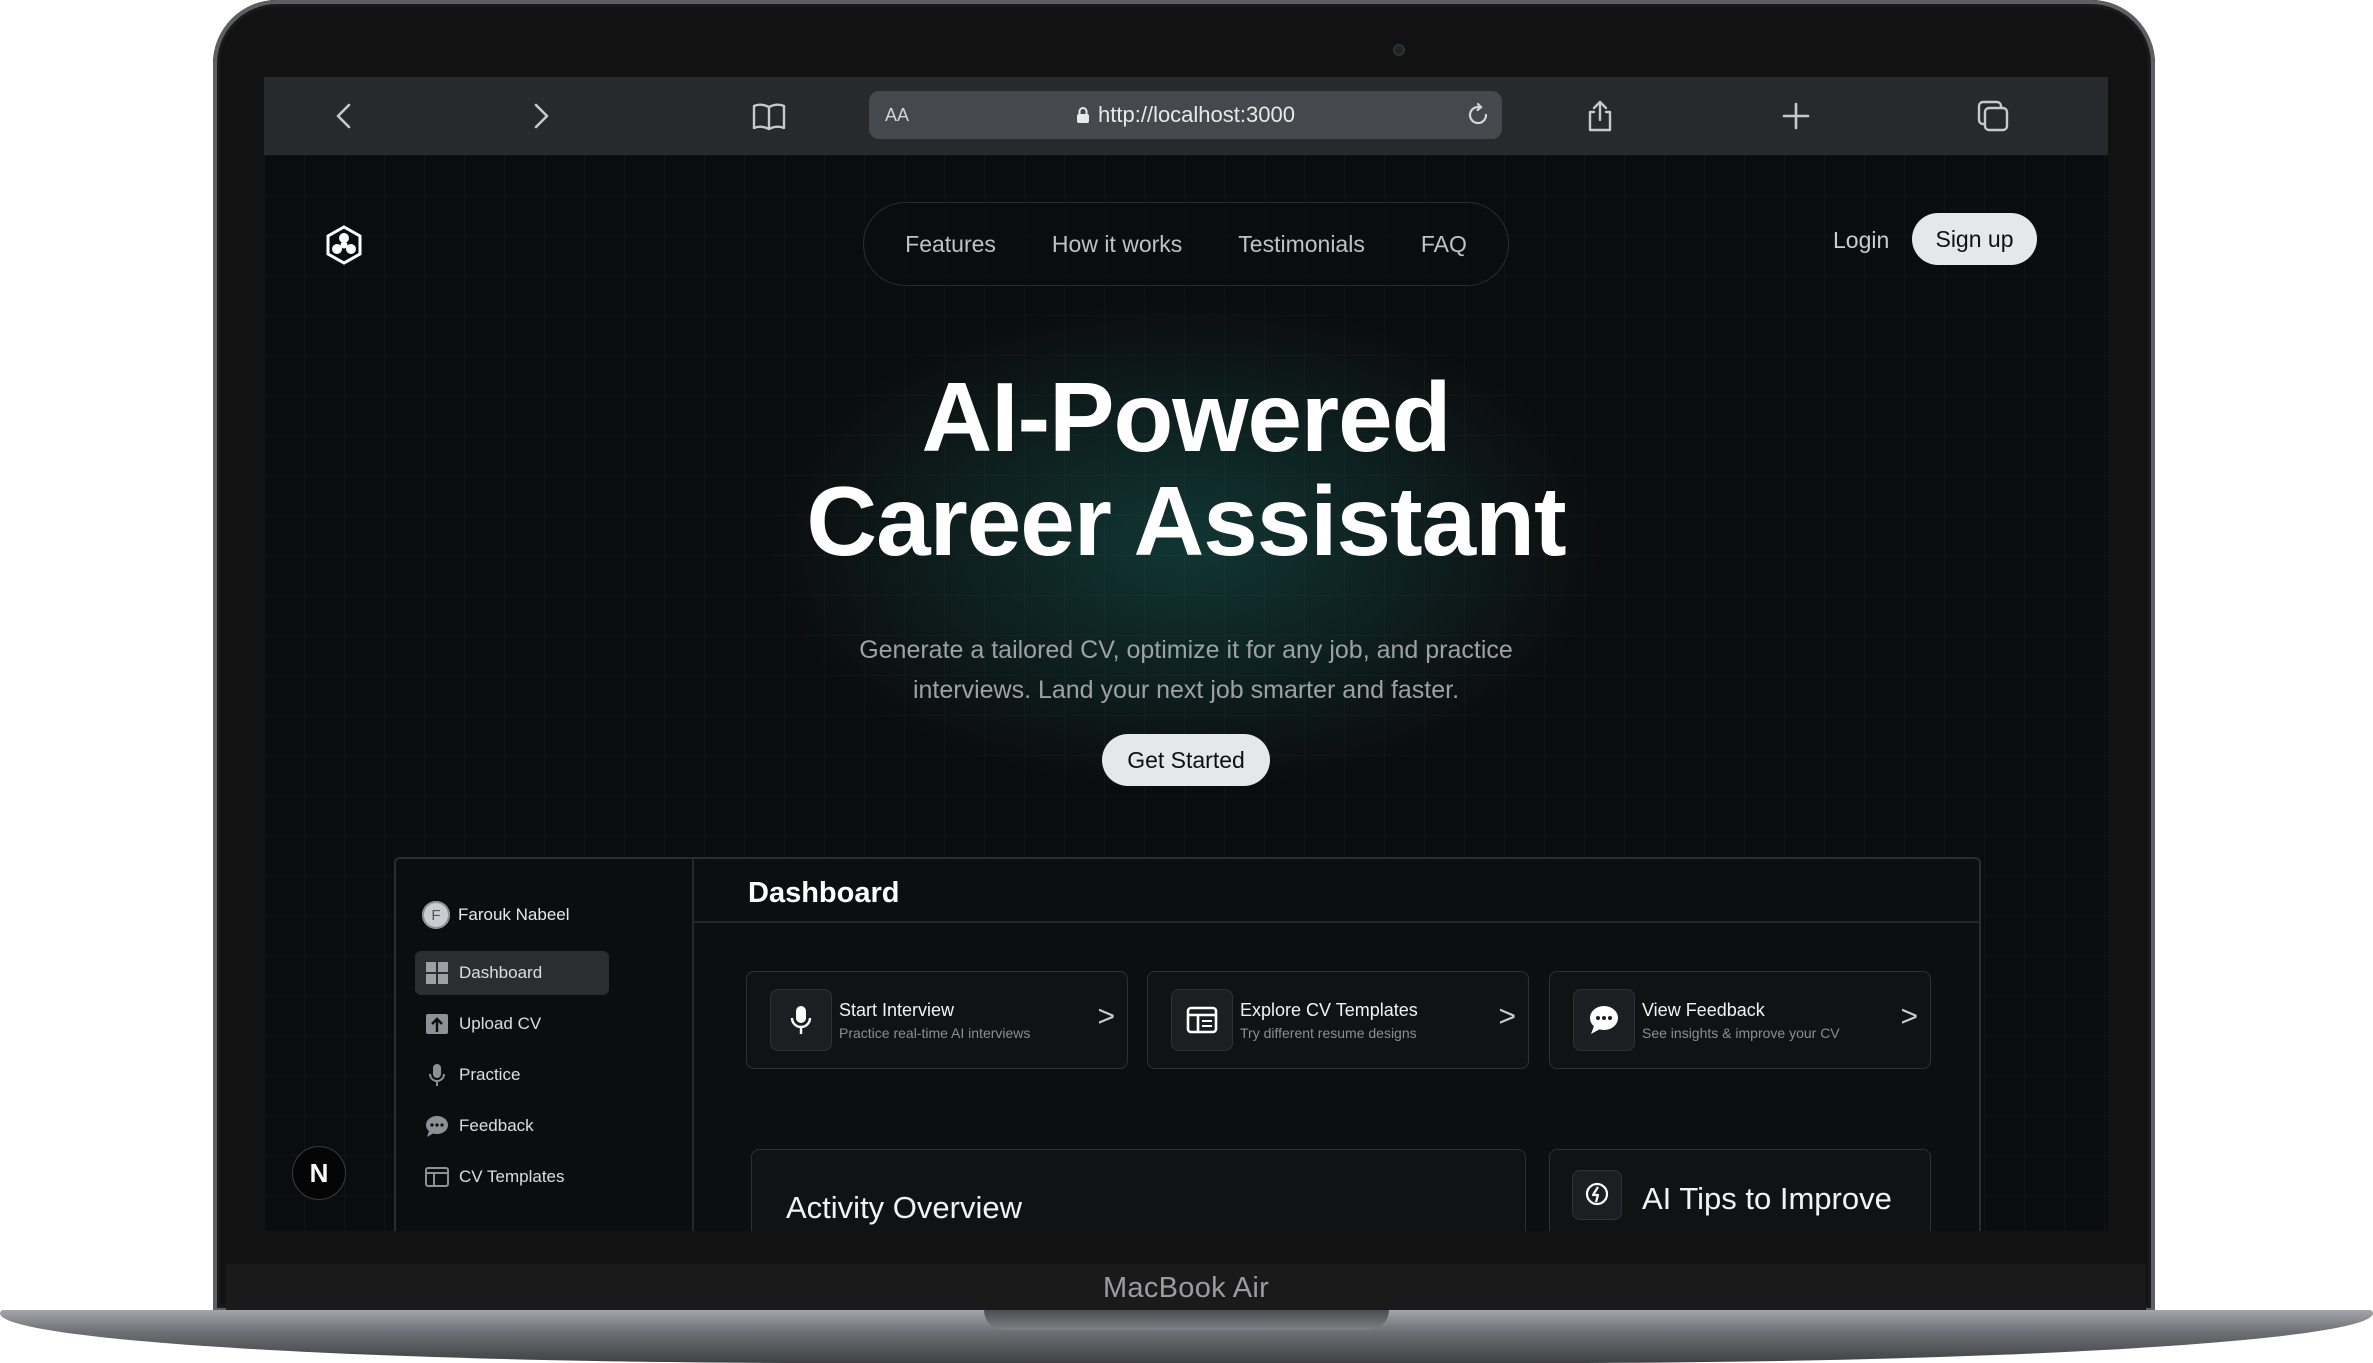  I want to click on hero-title: AI-Powered Career Assistant, so click(1186, 469).